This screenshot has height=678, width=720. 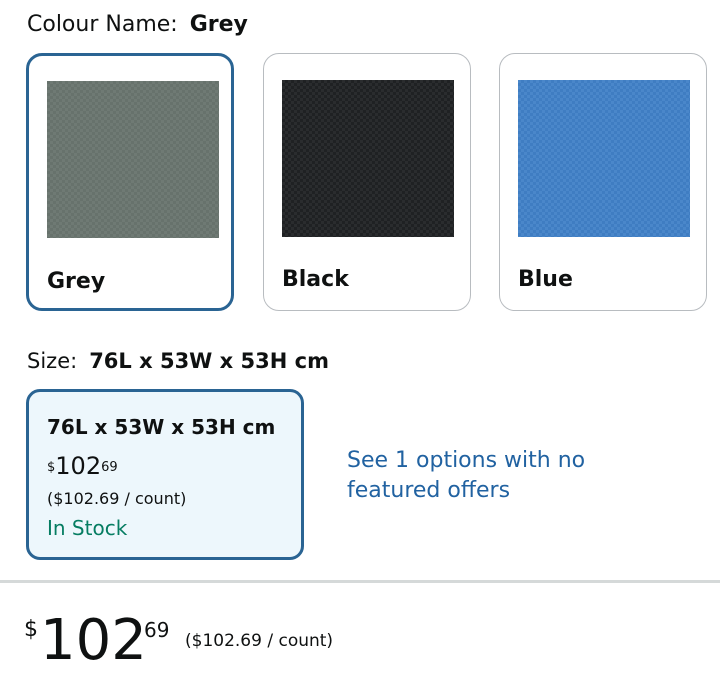 What do you see at coordinates (76, 281) in the screenshot?
I see `swatch-label-grey: Grey` at bounding box center [76, 281].